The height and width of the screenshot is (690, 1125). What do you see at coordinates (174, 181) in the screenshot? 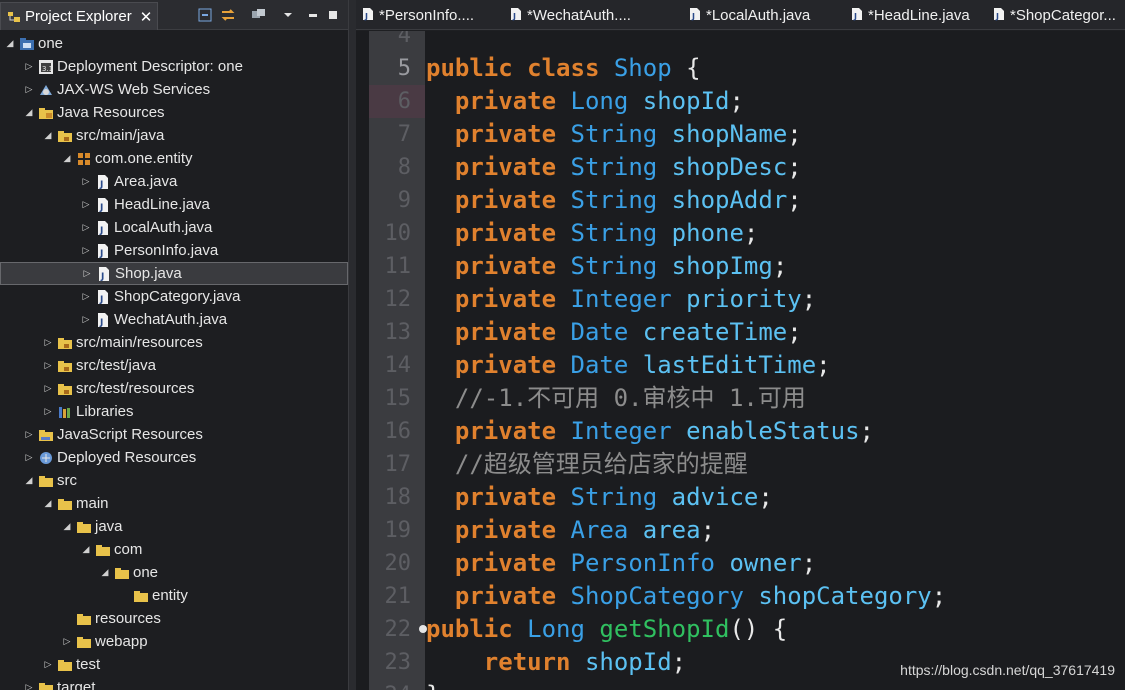
I see `tree-item: ▷ J Area.java` at bounding box center [174, 181].